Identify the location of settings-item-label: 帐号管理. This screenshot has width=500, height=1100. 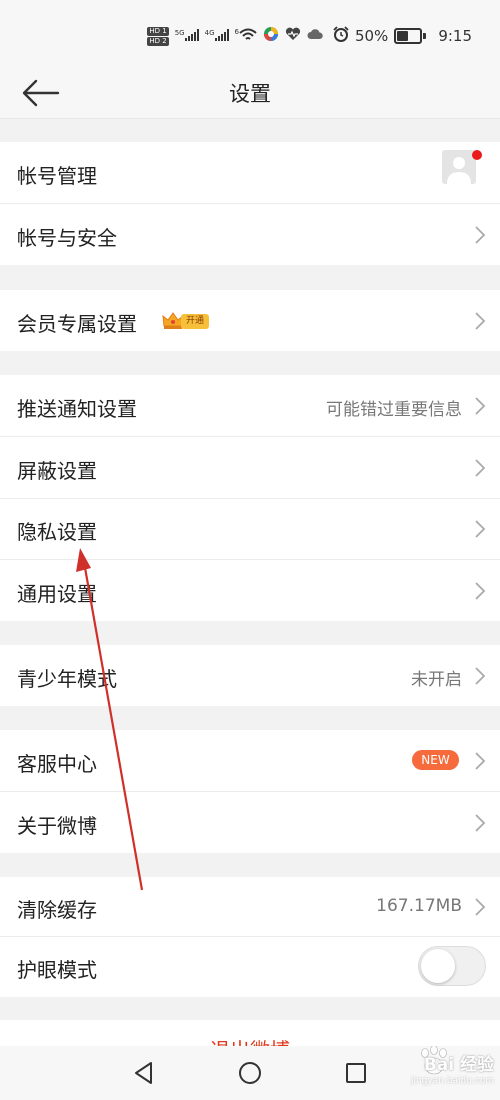
(57, 176).